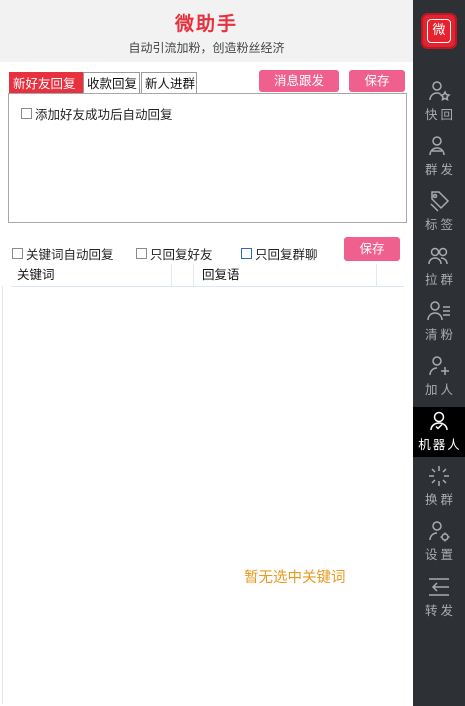  What do you see at coordinates (295, 578) in the screenshot?
I see `empty-state-message: 暂无选中关键词` at bounding box center [295, 578].